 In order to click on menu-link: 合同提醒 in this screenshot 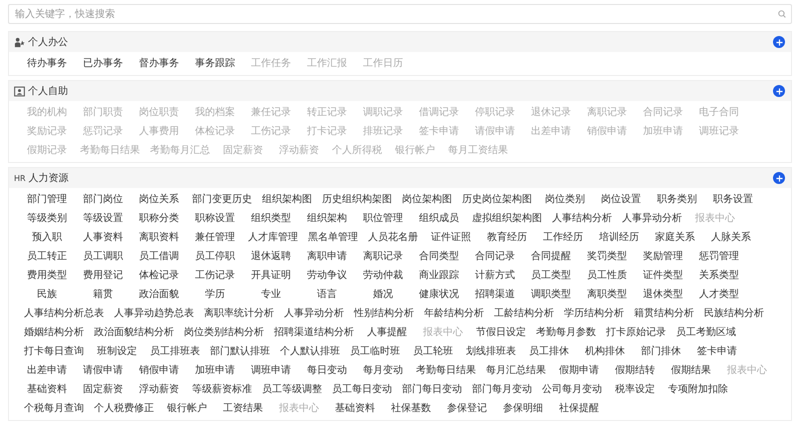, I will do `click(551, 256)`.